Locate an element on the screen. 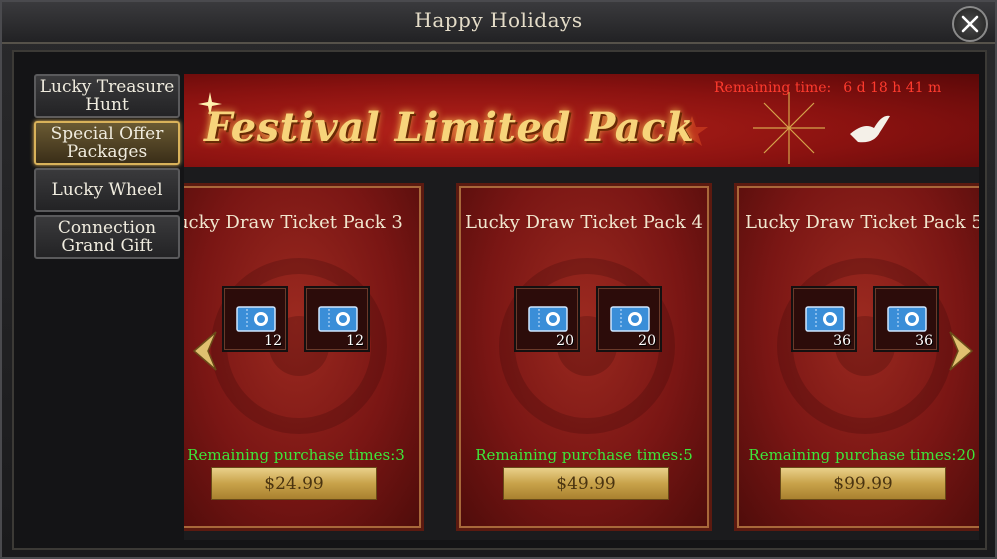 The image size is (997, 559). remaining-purchase-times: Remaining purchase times:5 is located at coordinates (584, 455).